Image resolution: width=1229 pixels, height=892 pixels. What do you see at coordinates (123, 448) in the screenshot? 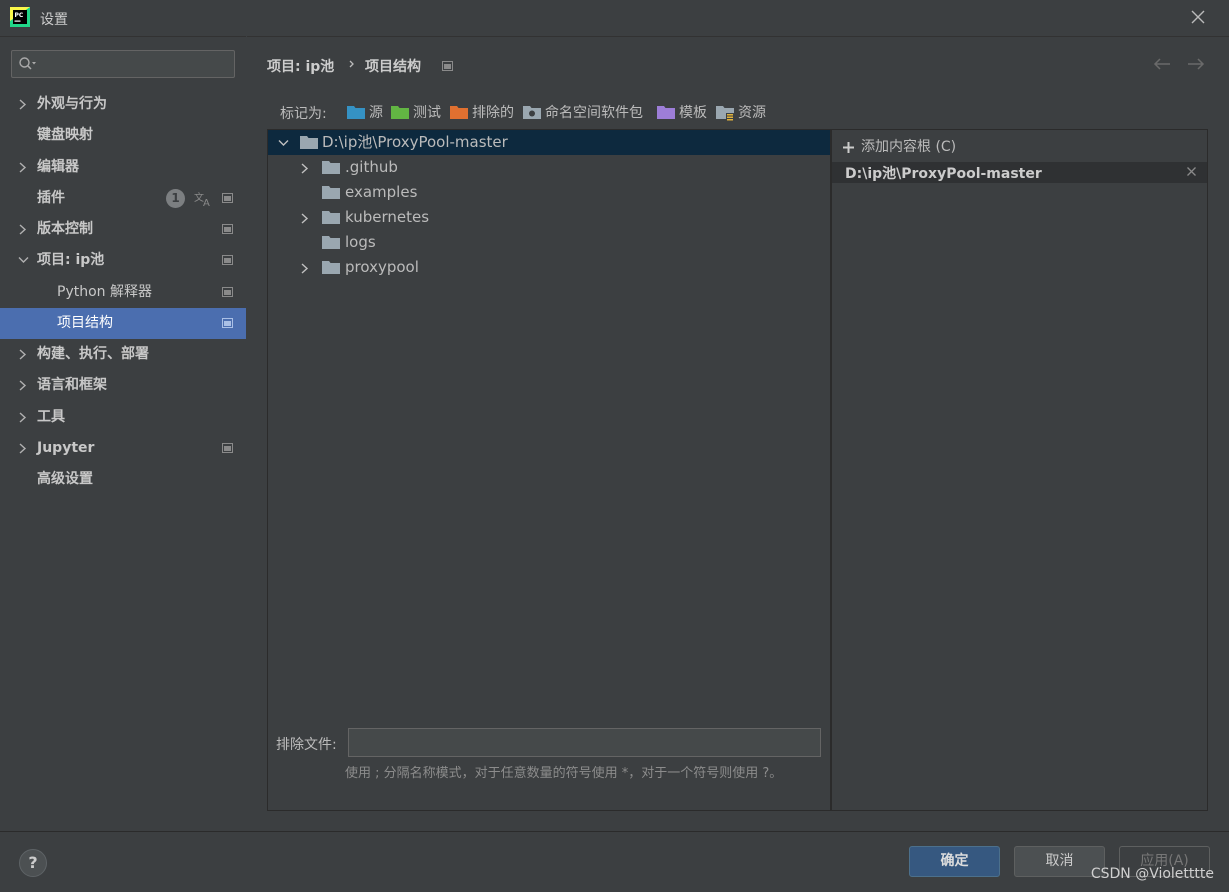
I see `sidebar-item-jupyter: Jupyter` at bounding box center [123, 448].